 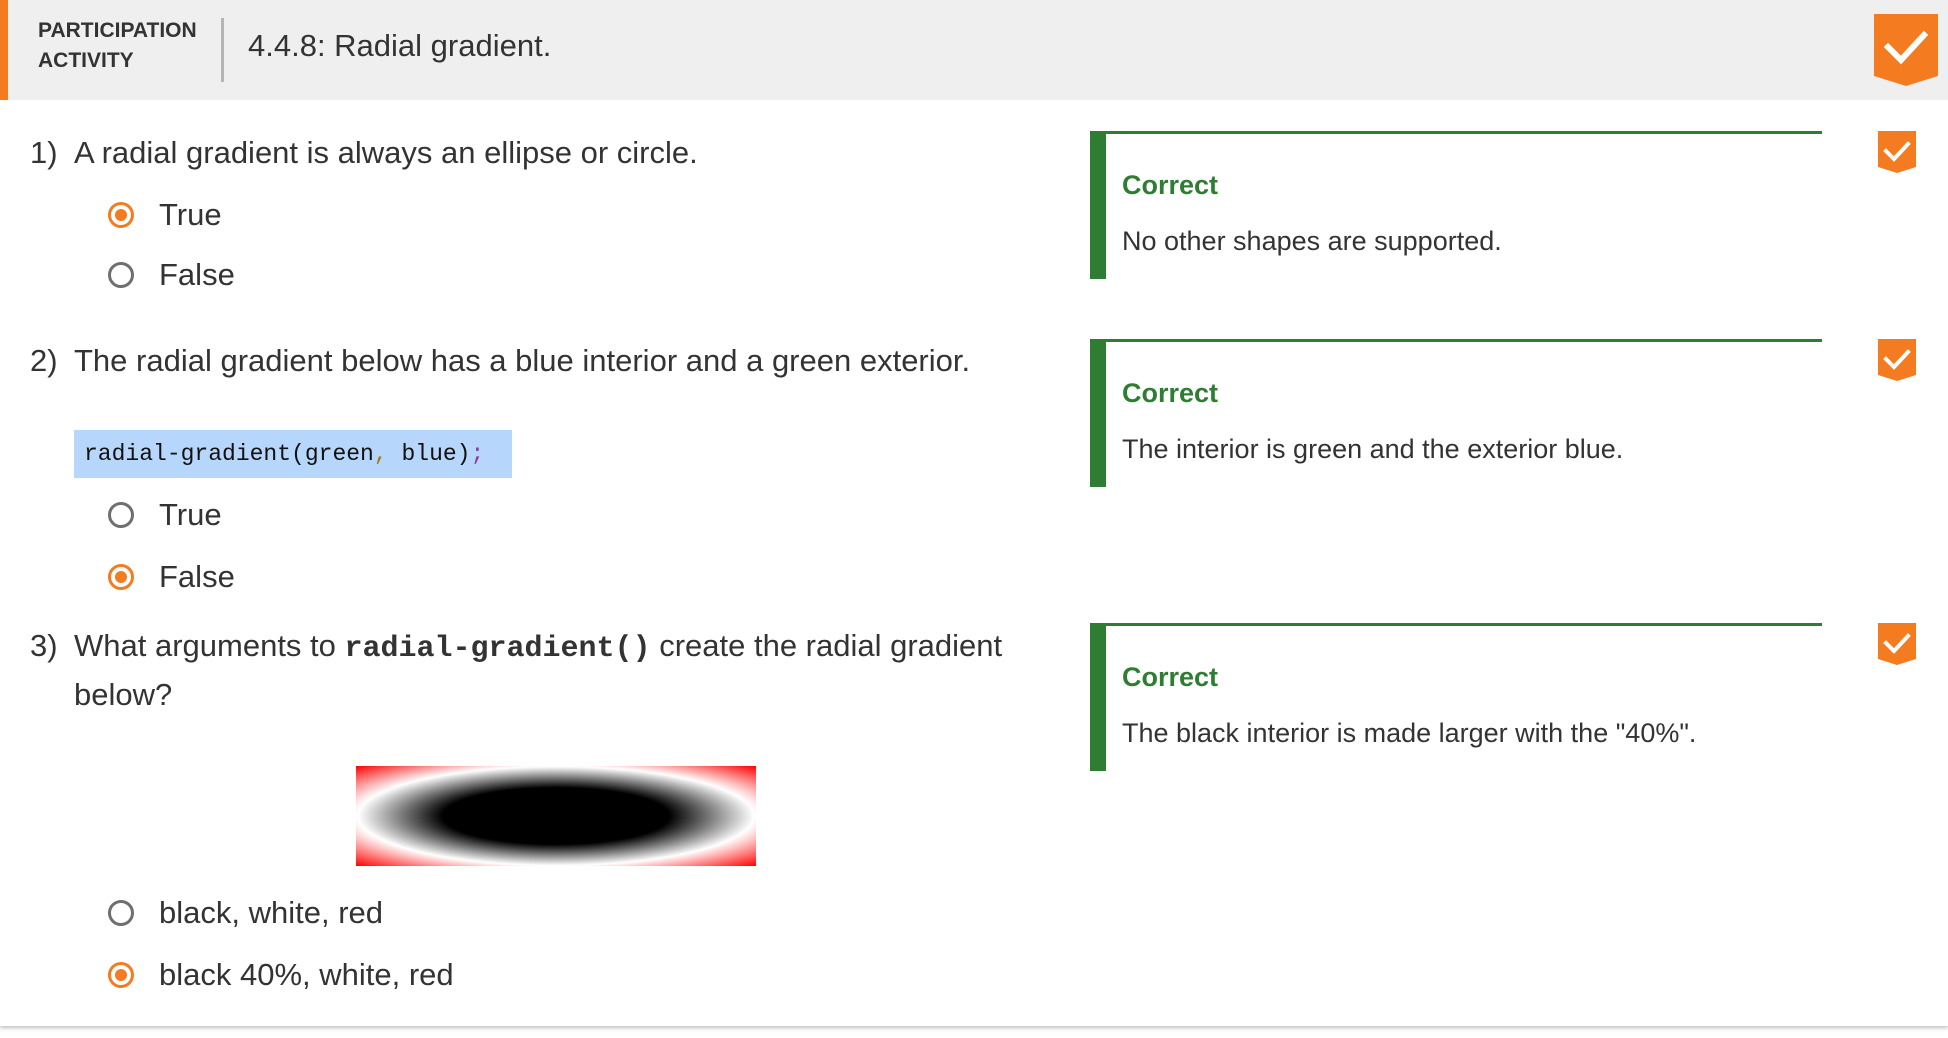 What do you see at coordinates (1906, 50) in the screenshot?
I see `completion-check-icon` at bounding box center [1906, 50].